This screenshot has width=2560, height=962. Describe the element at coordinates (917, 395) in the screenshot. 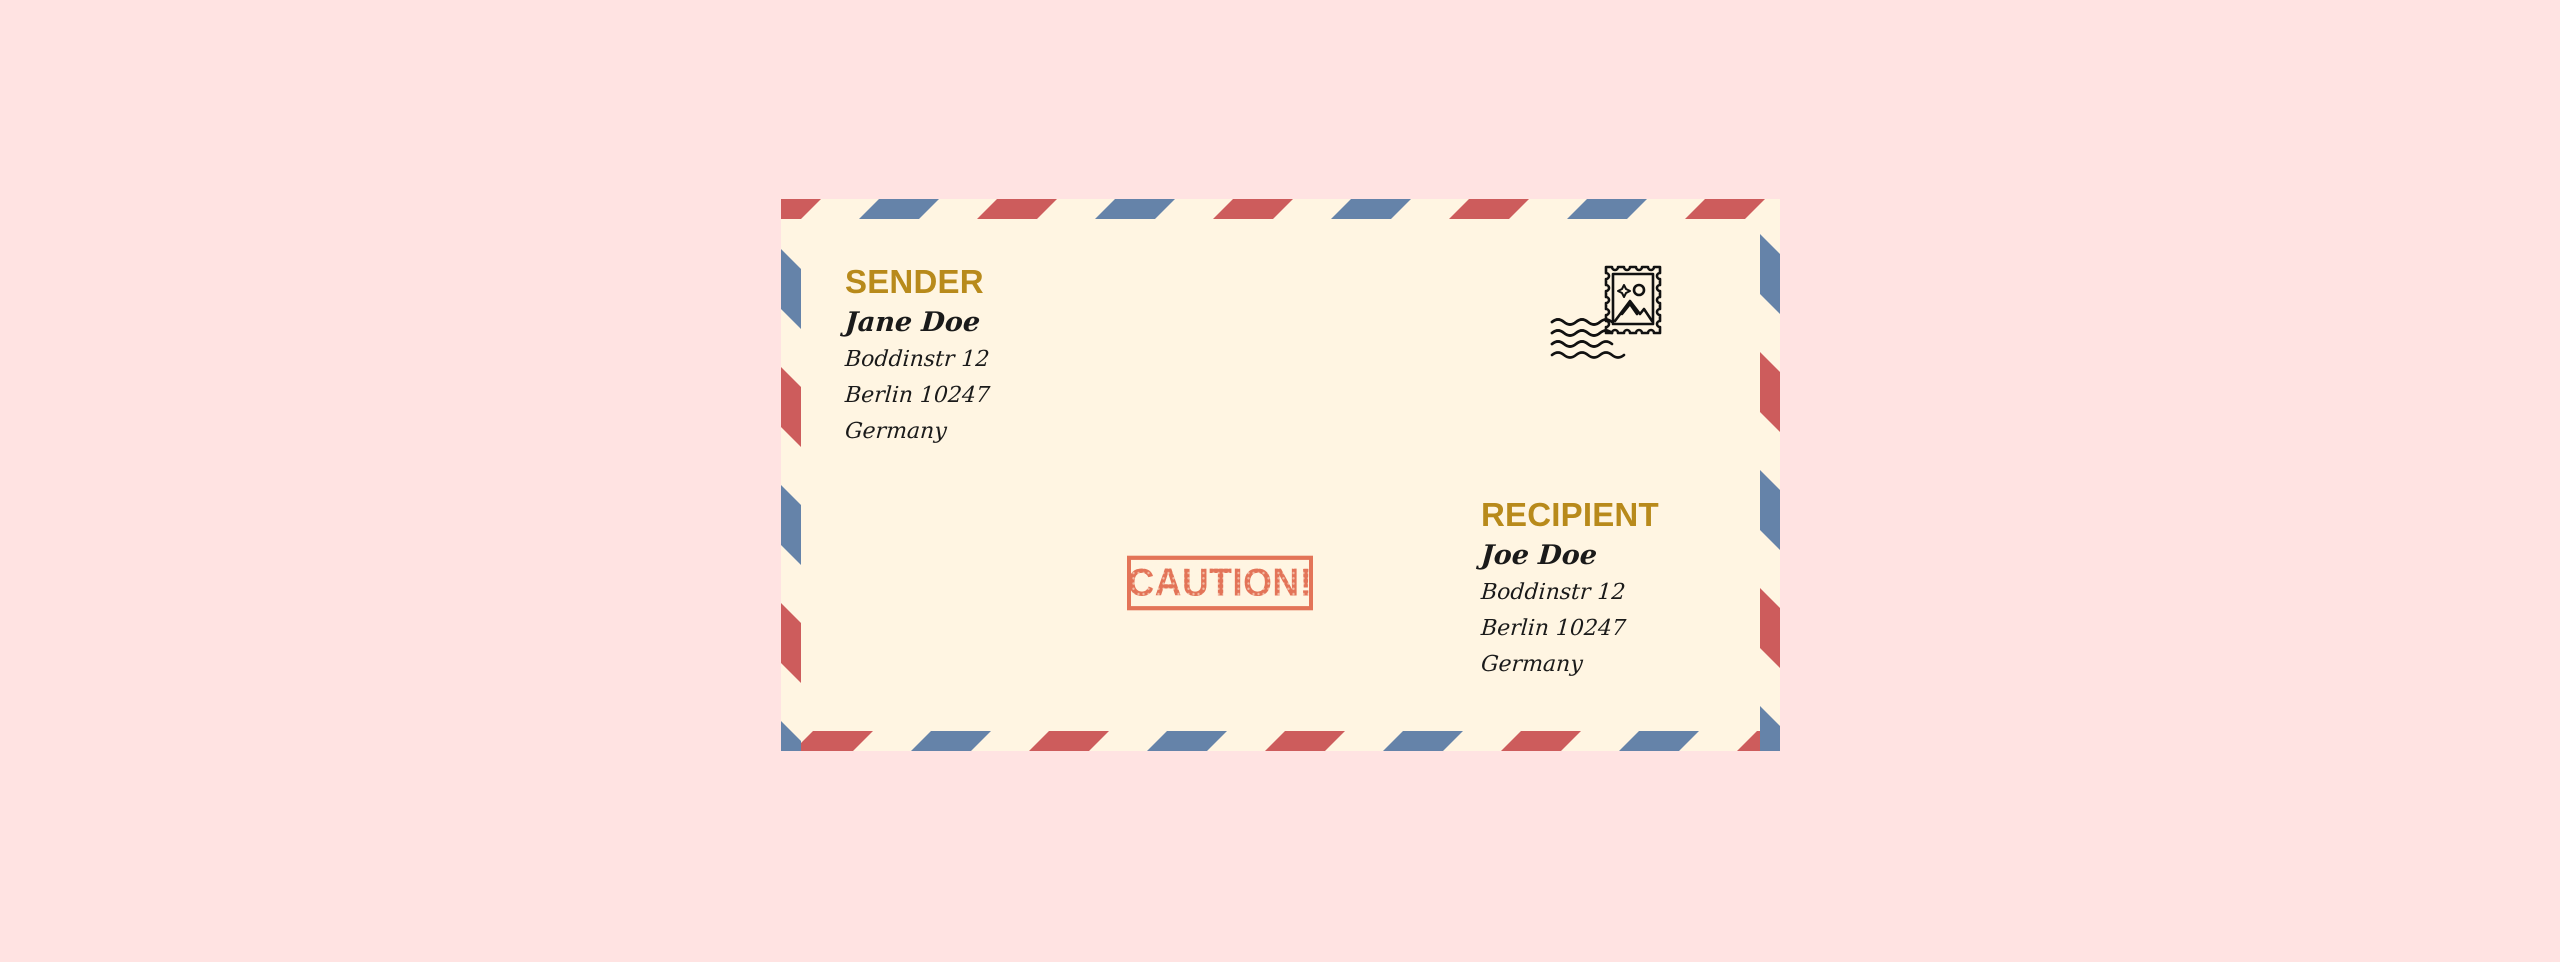

I see `sender-city: Berlin 10247` at that location.